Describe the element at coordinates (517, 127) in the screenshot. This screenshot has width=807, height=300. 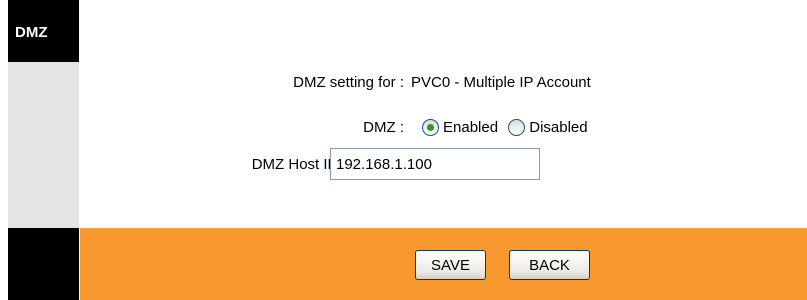
I see `dmz-disabled-radio` at that location.